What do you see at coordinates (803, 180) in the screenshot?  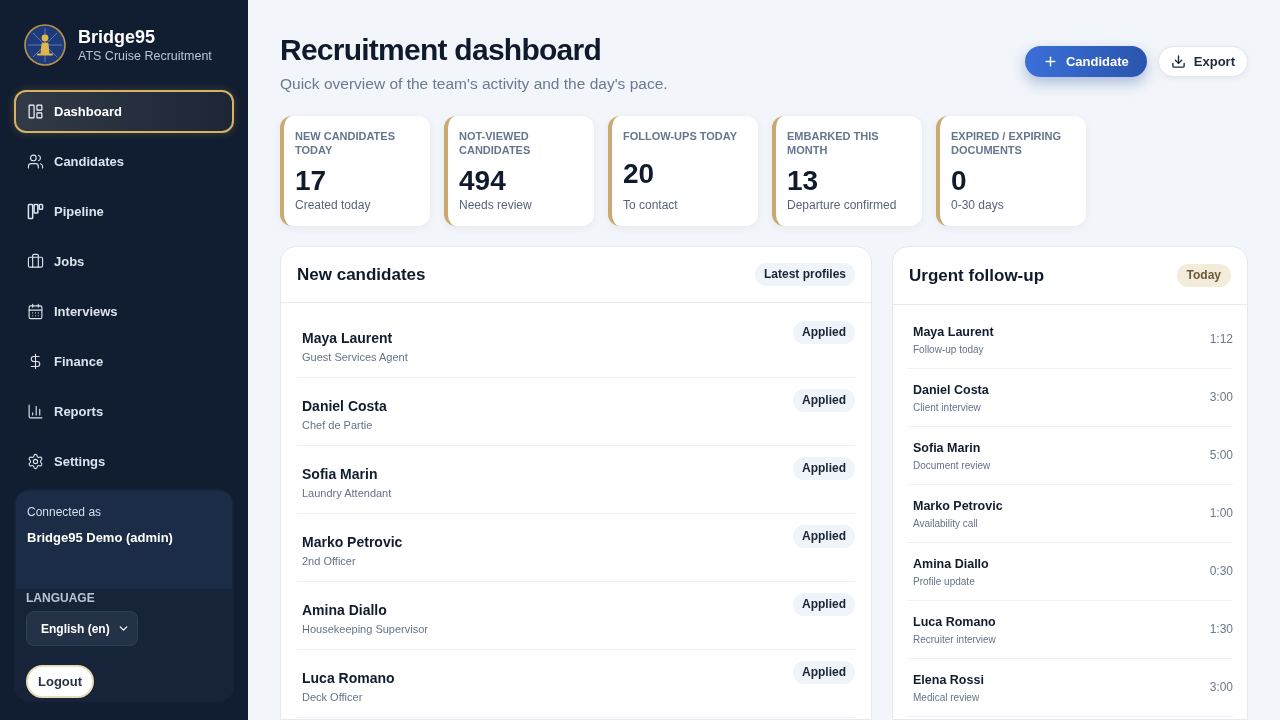 I see `stat-value: 13` at bounding box center [803, 180].